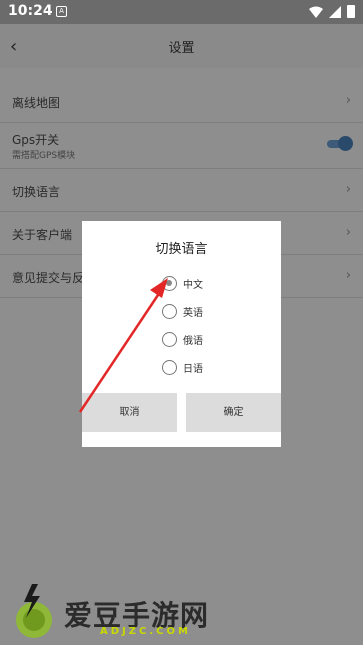 Image resolution: width=363 pixels, height=645 pixels. What do you see at coordinates (181, 101) in the screenshot?
I see `settings-item-offline-map: 离线地图 ›` at bounding box center [181, 101].